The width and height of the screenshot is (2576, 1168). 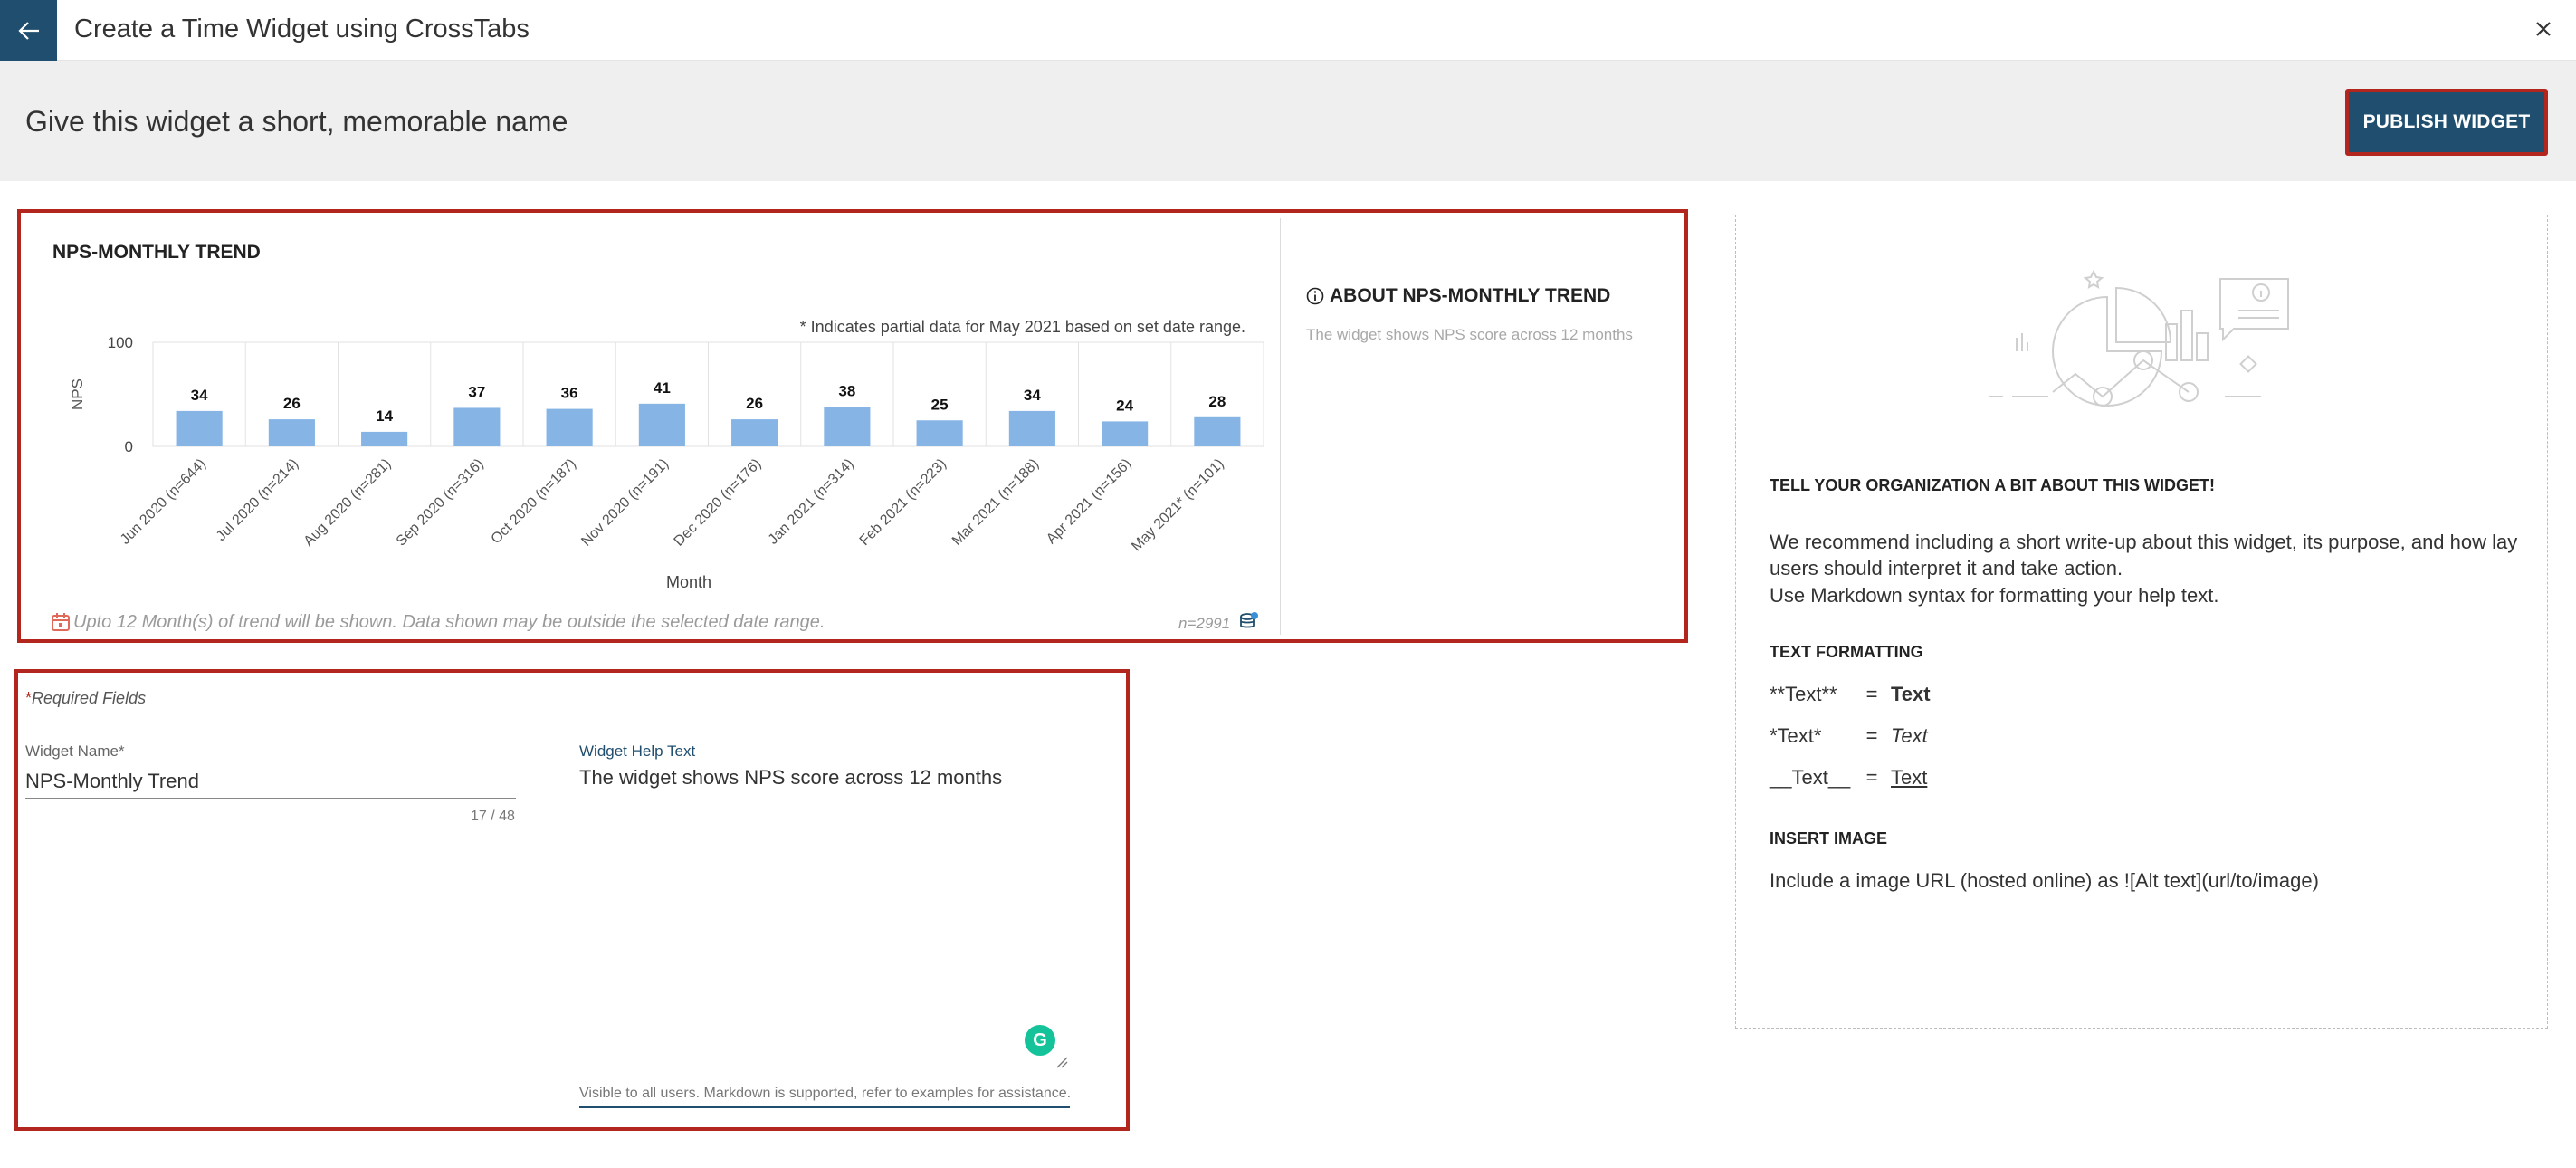 What do you see at coordinates (1829, 838) in the screenshot?
I see `insert-image-heading: INSERT IMAGE` at bounding box center [1829, 838].